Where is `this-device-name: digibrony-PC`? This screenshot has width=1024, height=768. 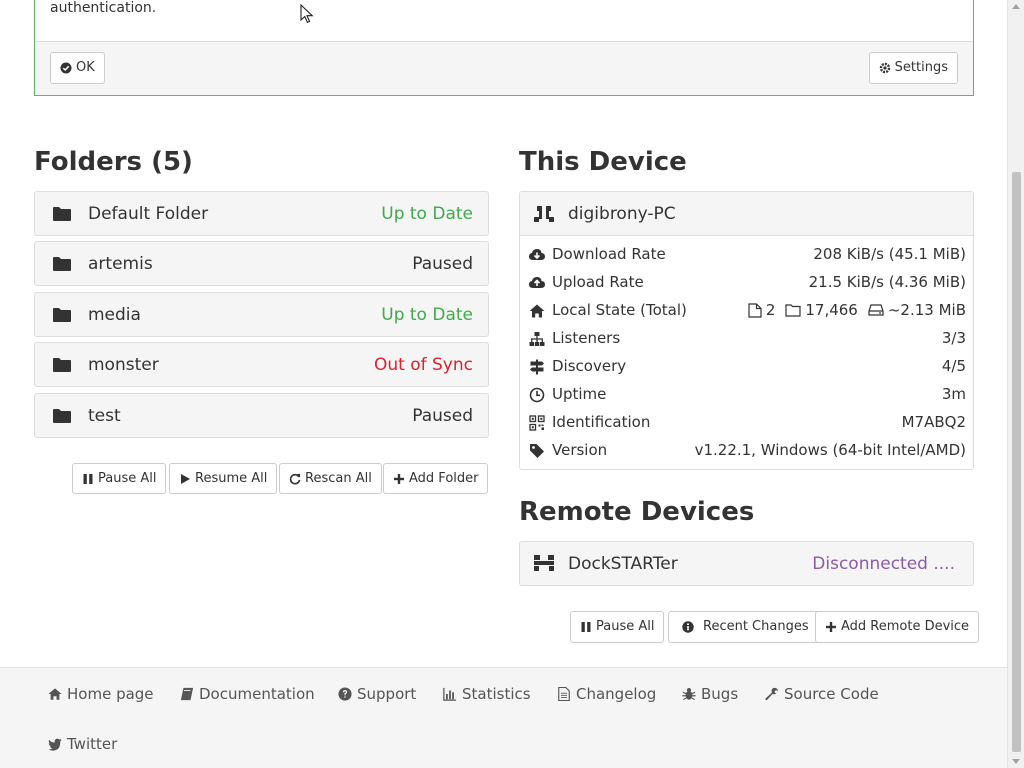 this-device-name: digibrony-PC is located at coordinates (622, 214).